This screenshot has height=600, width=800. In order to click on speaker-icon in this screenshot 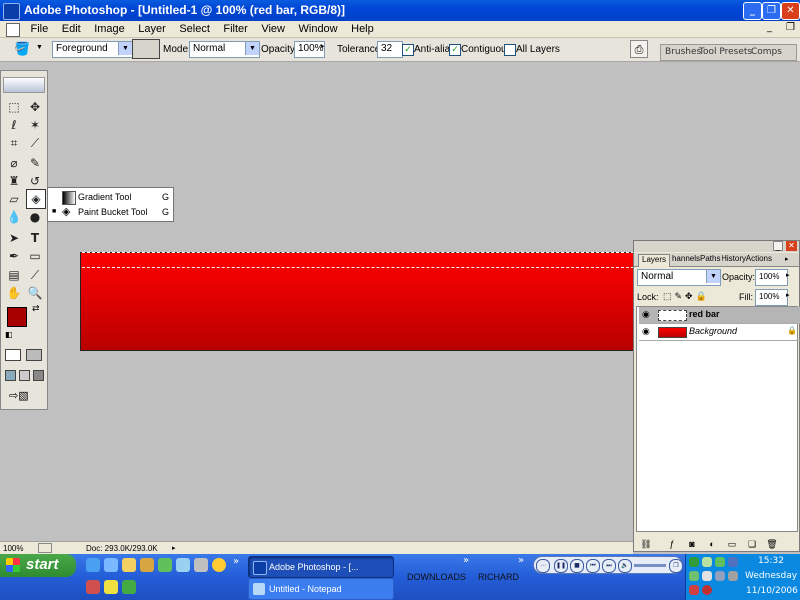, I will do `click(733, 576)`.